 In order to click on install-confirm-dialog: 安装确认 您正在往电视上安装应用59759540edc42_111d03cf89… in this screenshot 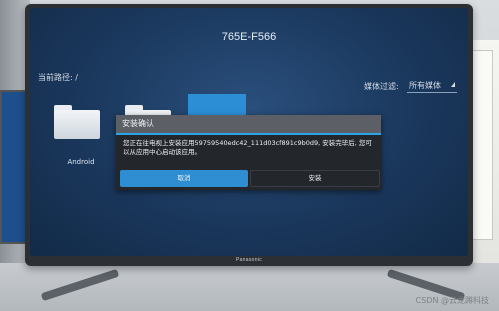, I will do `click(248, 152)`.